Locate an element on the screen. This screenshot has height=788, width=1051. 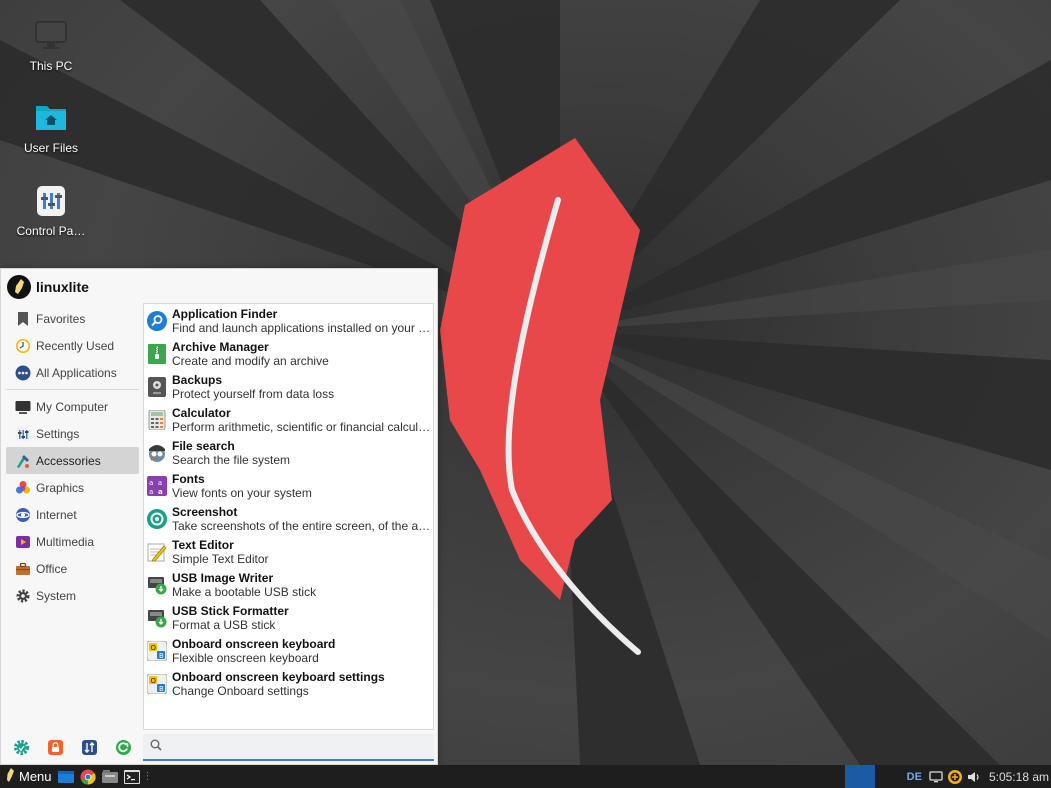
username: linuxlite is located at coordinates (62, 287).